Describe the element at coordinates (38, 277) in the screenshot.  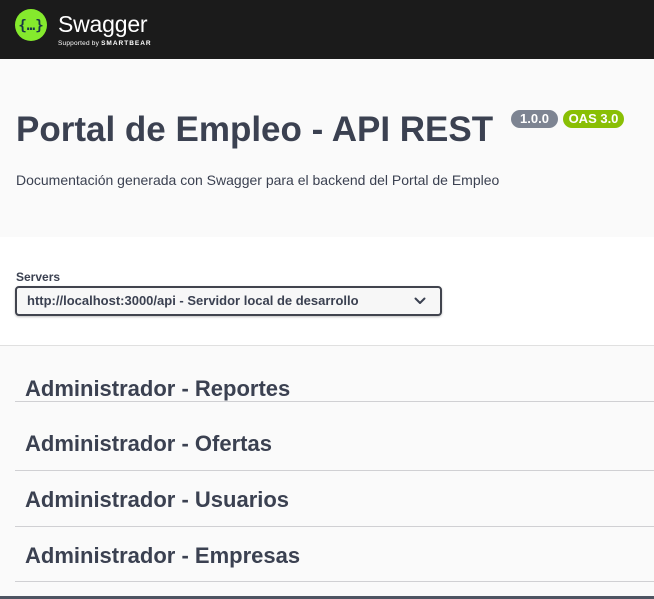
I see `servers-label: Servers` at that location.